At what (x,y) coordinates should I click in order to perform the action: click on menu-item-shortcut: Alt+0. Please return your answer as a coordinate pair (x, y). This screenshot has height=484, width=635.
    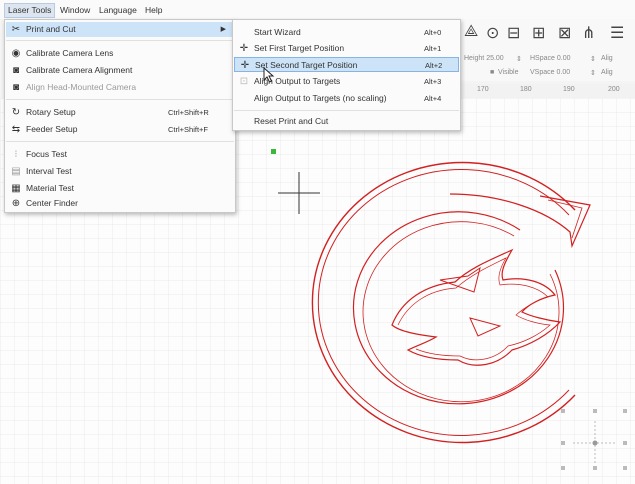
    Looking at the image, I should click on (433, 32).